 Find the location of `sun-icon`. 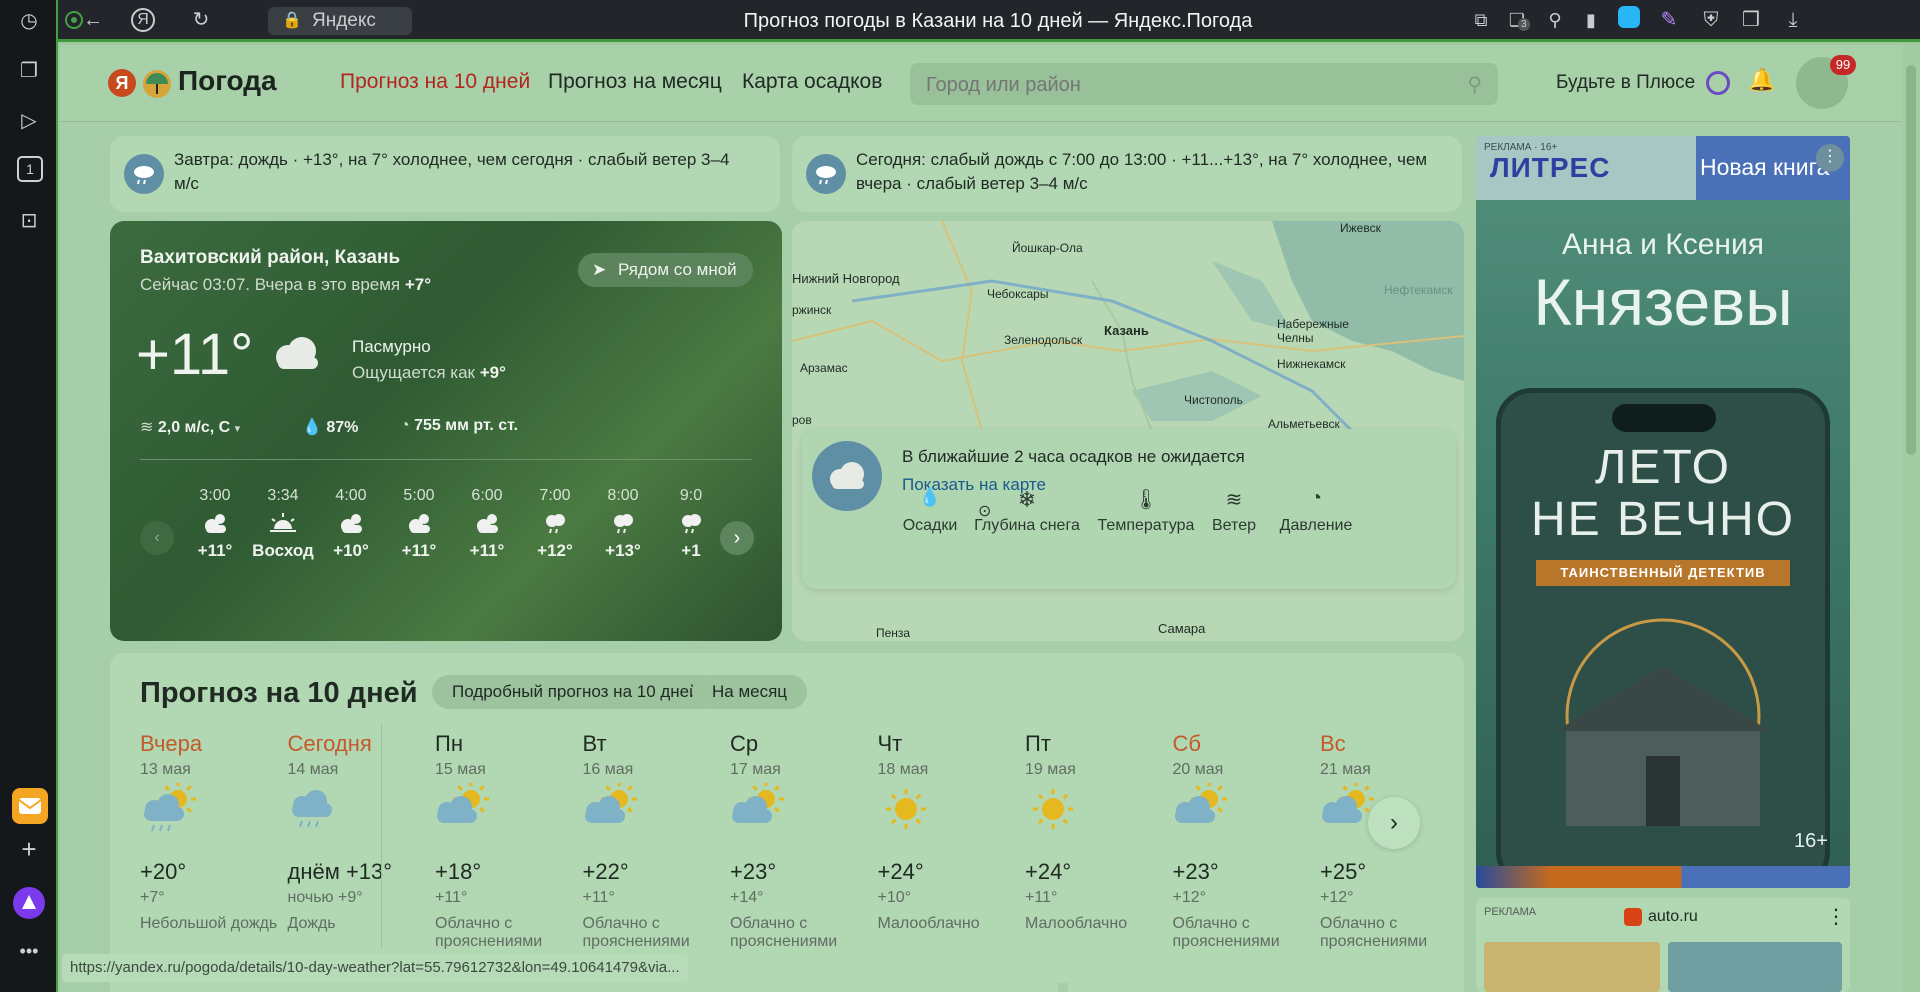

sun-icon is located at coordinates (1055, 813).